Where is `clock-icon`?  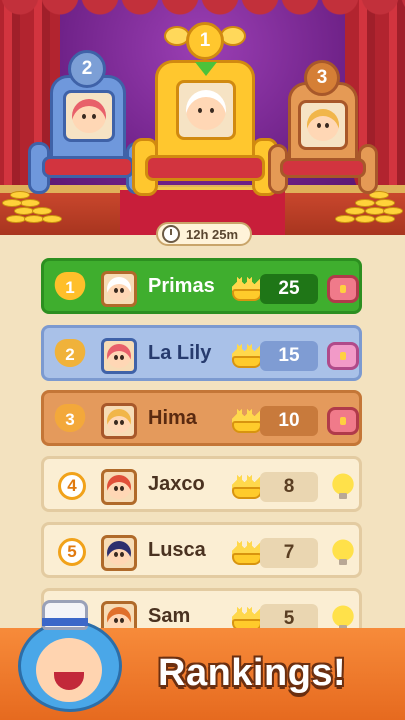
clock-icon is located at coordinates (171, 234).